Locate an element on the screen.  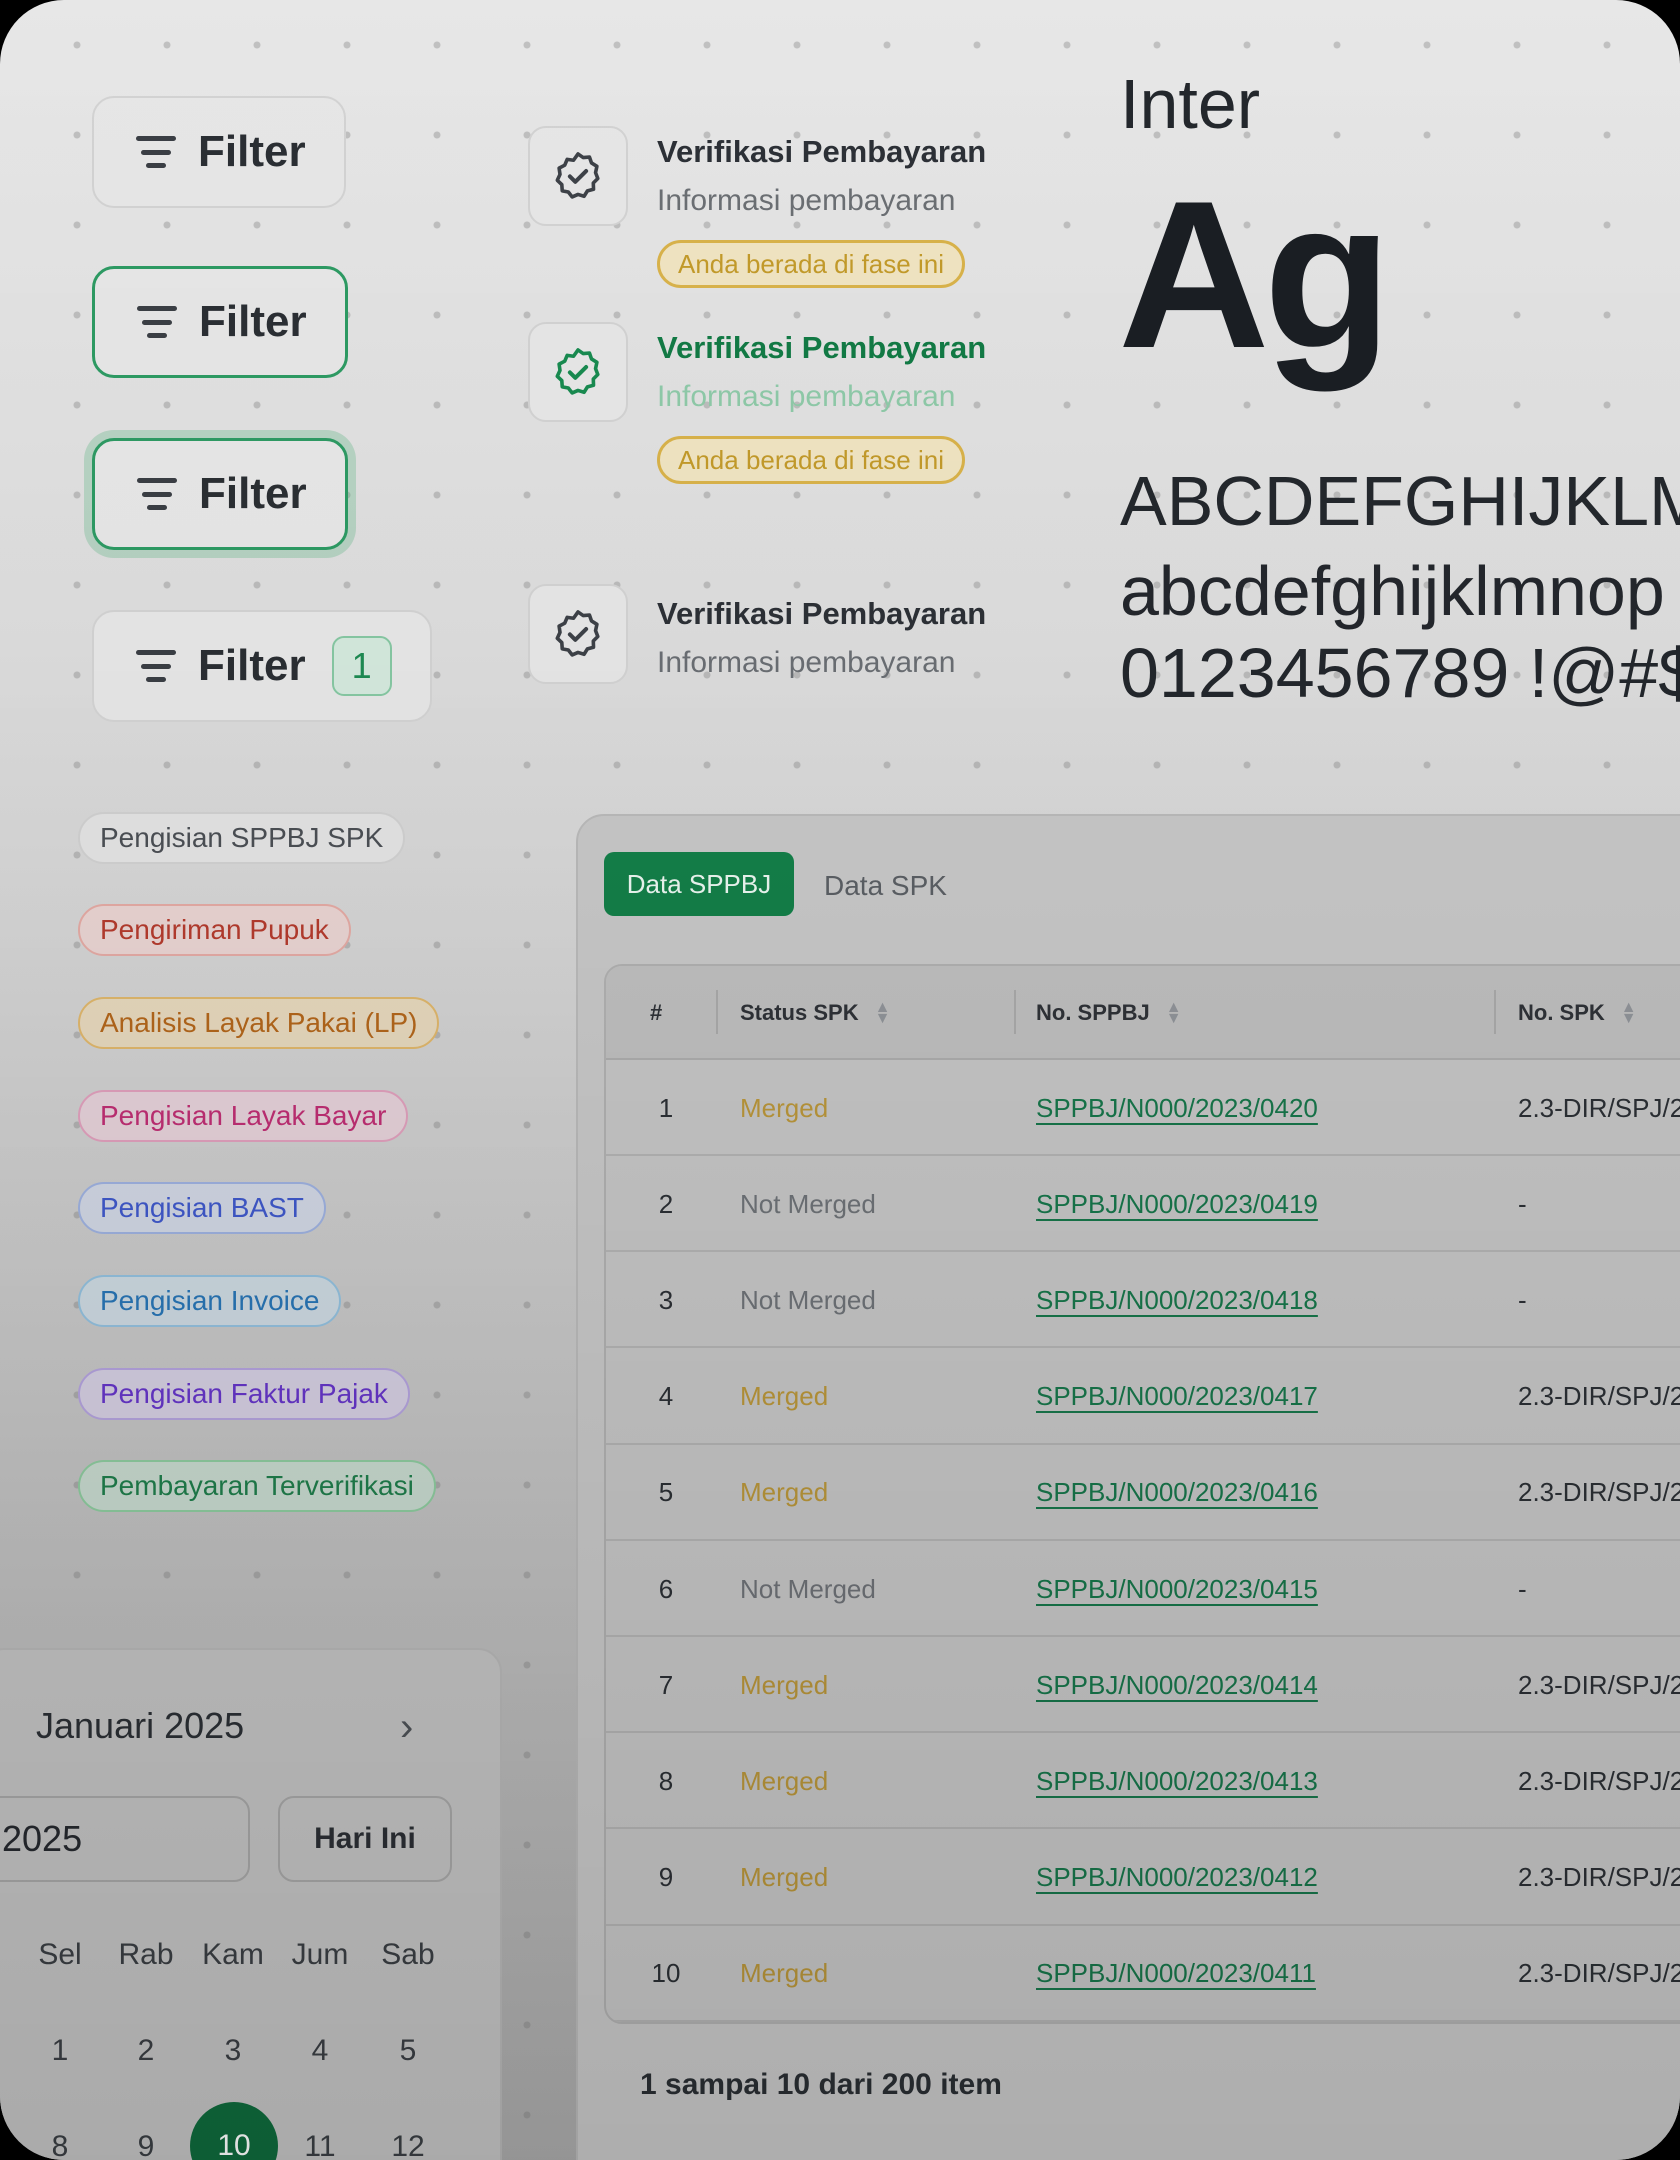
verified-badge-icon is located at coordinates (577, 371).